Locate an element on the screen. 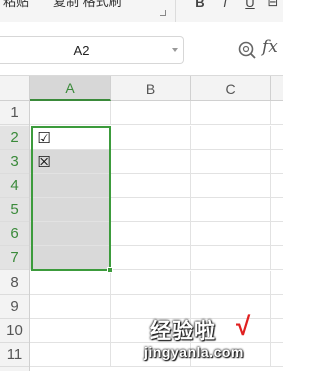 This screenshot has height=371, width=320. watermark-url: jingyanla.com is located at coordinates (194, 352).